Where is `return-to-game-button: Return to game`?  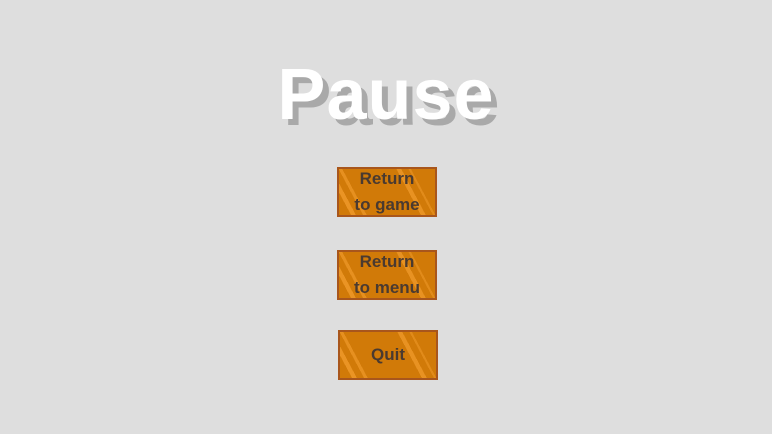 return-to-game-button: Return to game is located at coordinates (387, 192).